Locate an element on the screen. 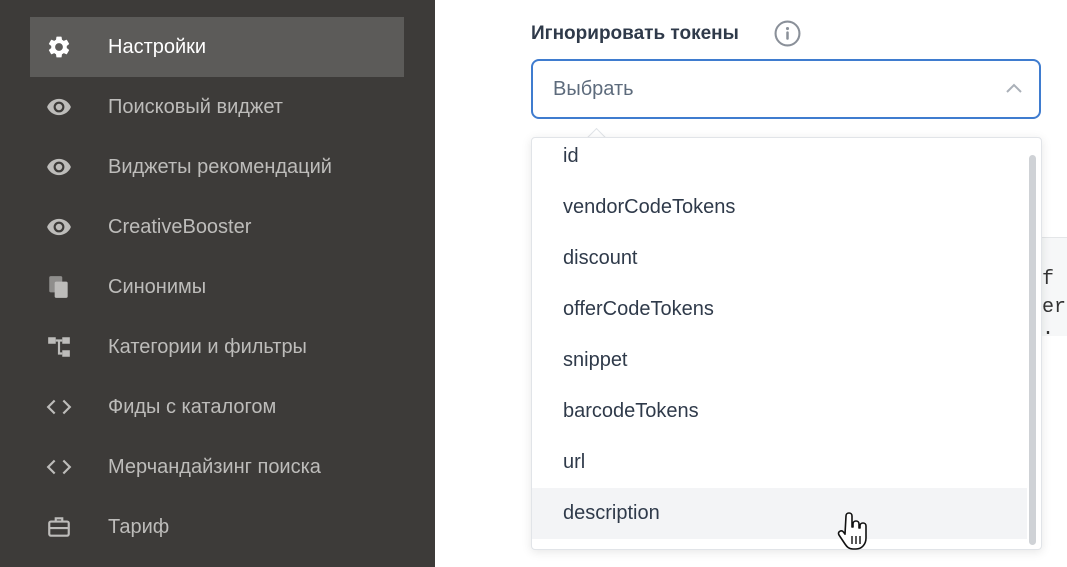 The image size is (1067, 567). option-label: id is located at coordinates (571, 156).